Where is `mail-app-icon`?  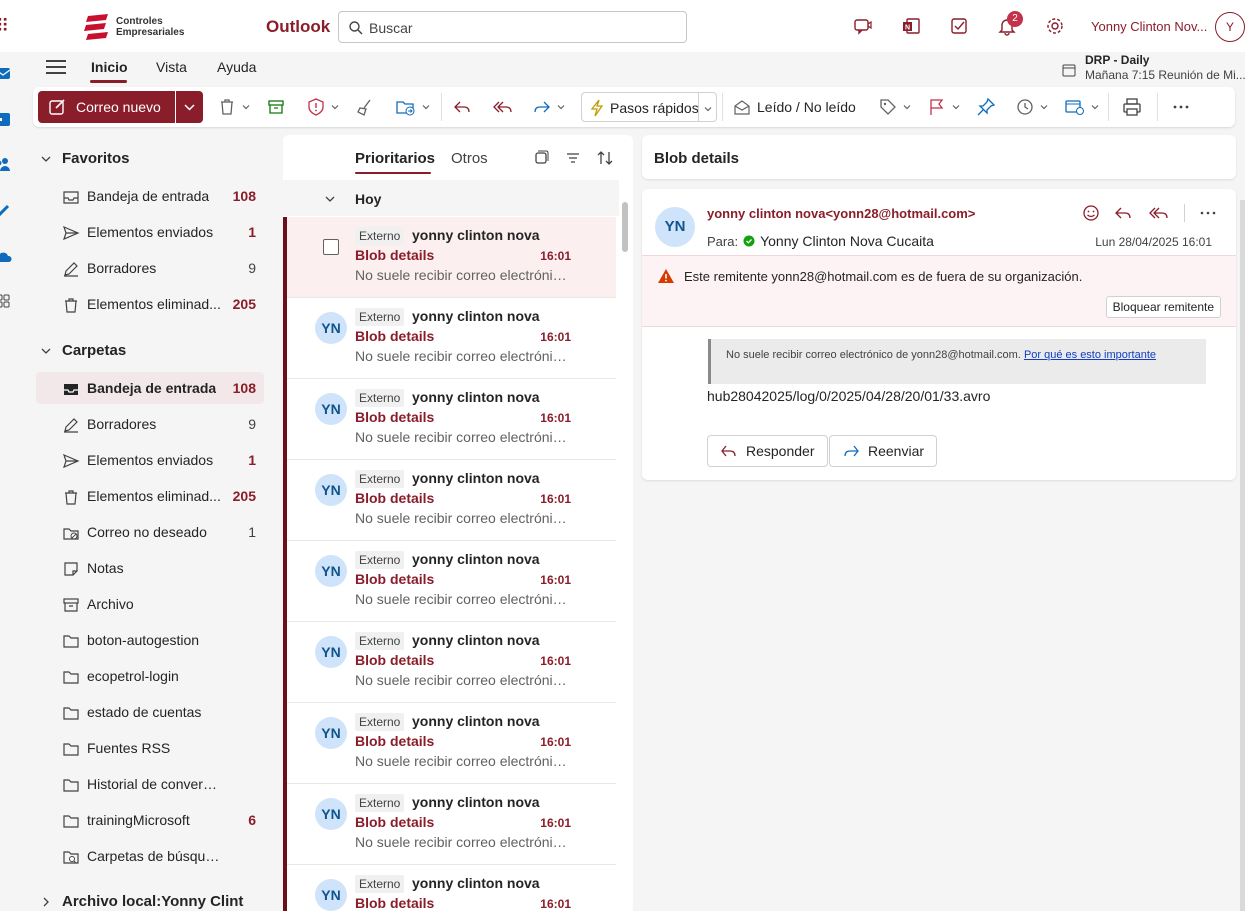
mail-app-icon is located at coordinates (6, 73).